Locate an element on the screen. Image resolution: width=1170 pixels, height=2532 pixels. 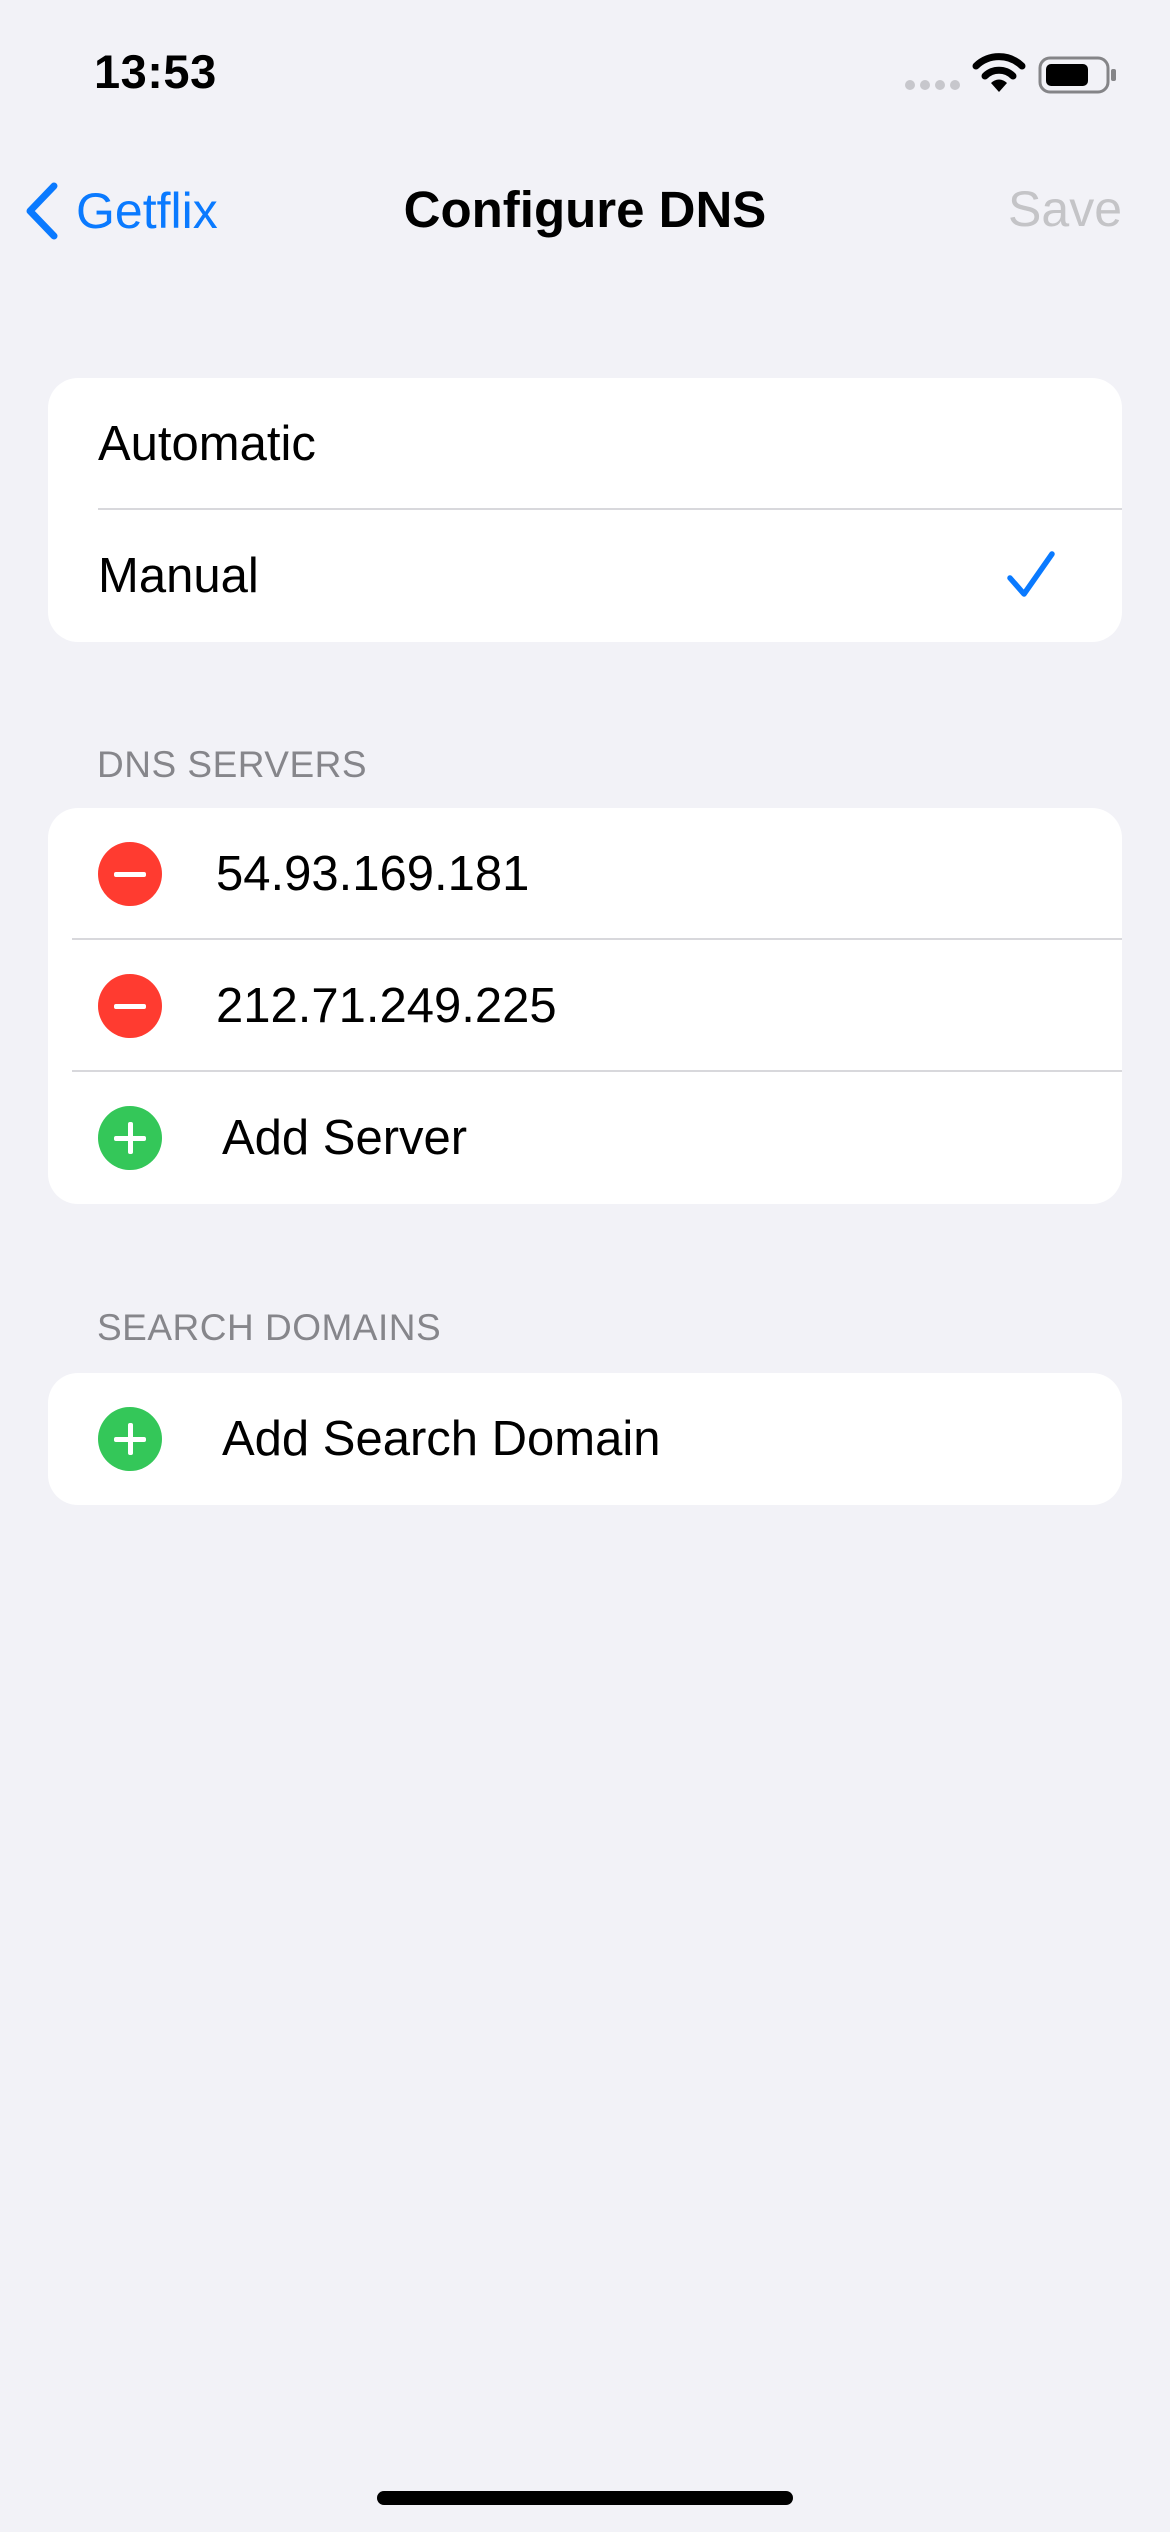
battery-icon is located at coordinates (1077, 75).